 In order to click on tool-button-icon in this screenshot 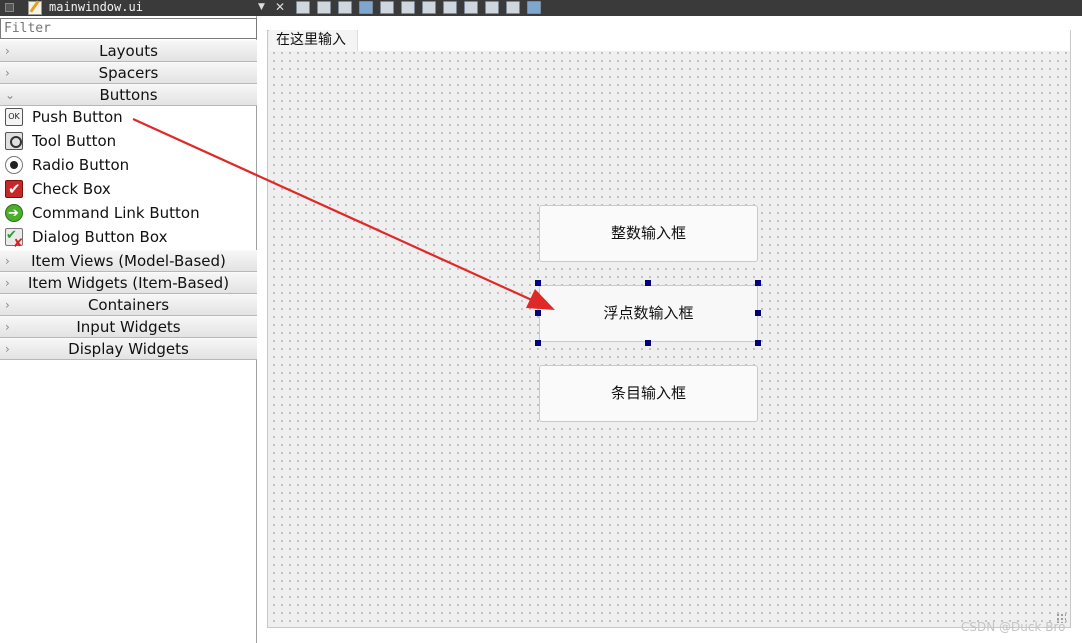, I will do `click(14, 141)`.